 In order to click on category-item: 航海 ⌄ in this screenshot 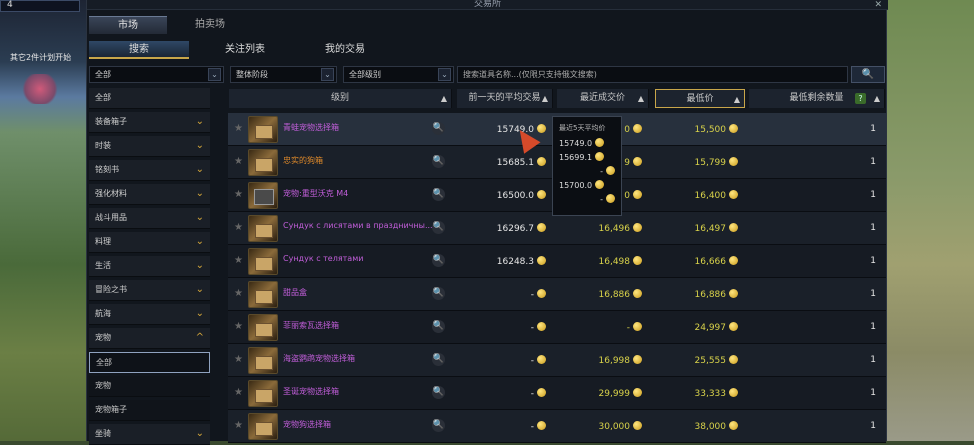, I will do `click(149, 314)`.